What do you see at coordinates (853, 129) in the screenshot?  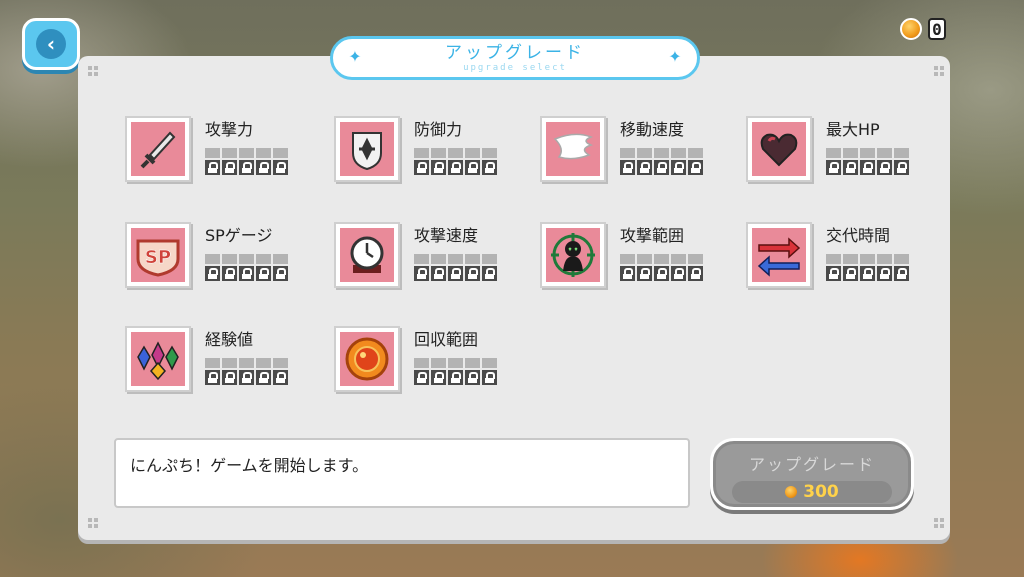 I see `upgrade-name: 最大HP` at bounding box center [853, 129].